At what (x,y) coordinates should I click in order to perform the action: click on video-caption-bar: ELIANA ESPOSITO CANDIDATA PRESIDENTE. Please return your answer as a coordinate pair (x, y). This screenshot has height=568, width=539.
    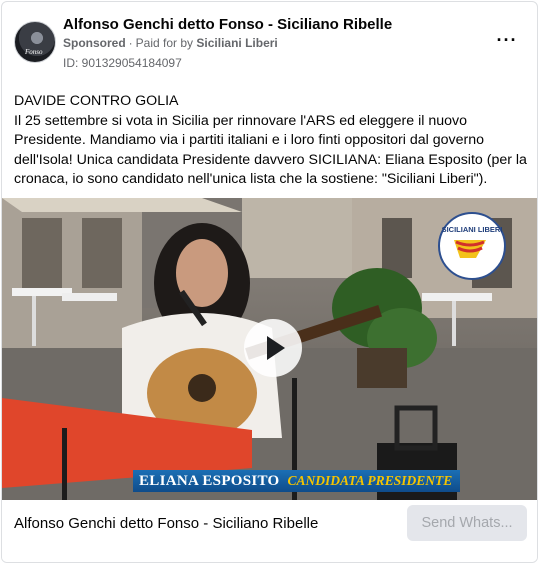
    Looking at the image, I should click on (297, 481).